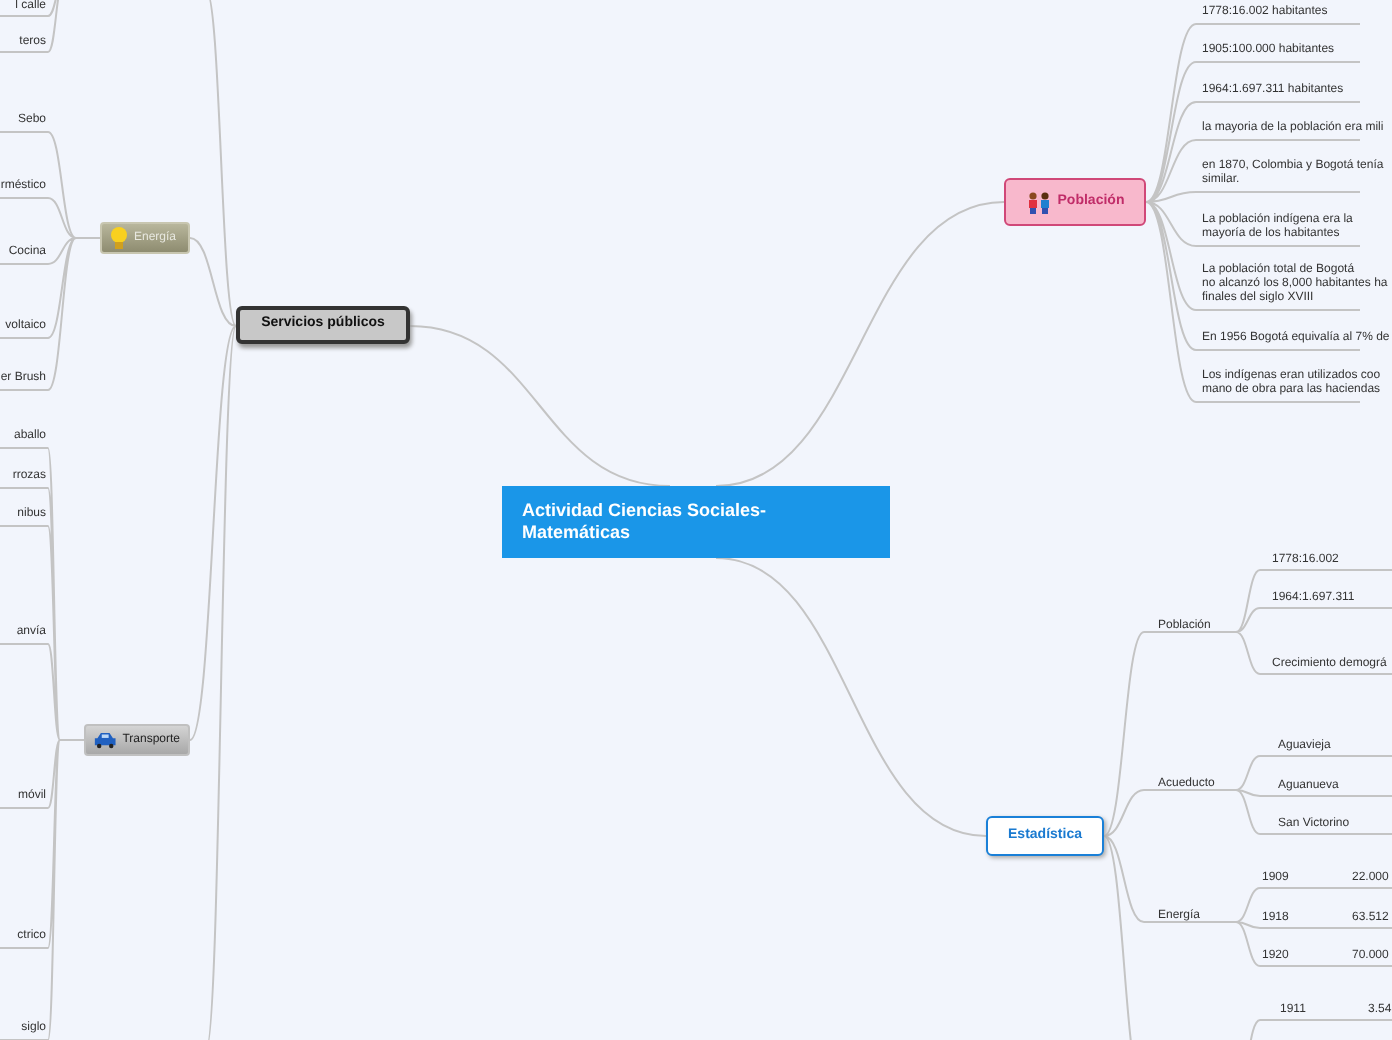  What do you see at coordinates (696, 522) in the screenshot?
I see `central-topic: Actividad Ciencias Sociales-Matemáticas` at bounding box center [696, 522].